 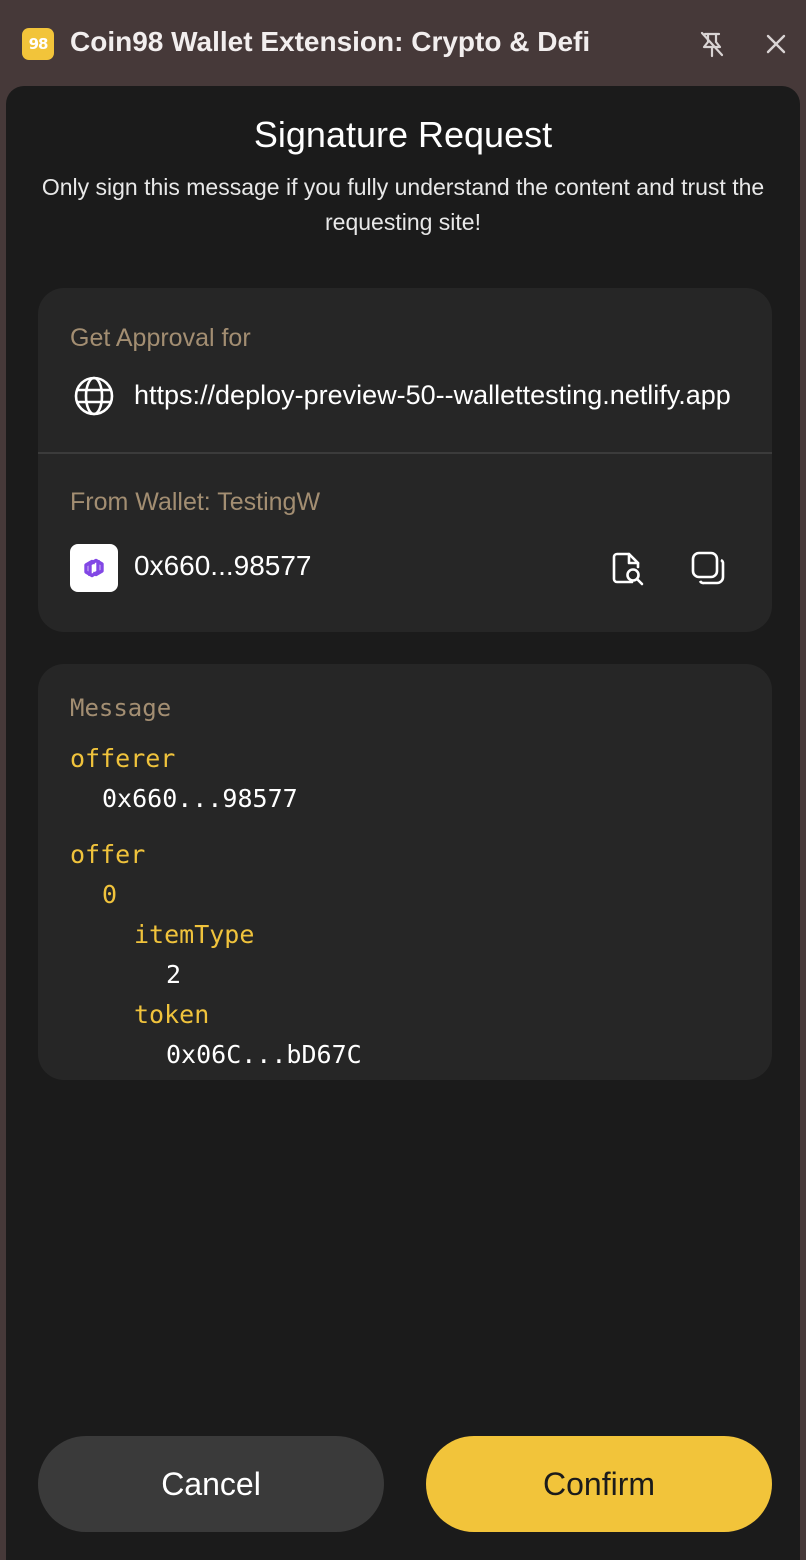 What do you see at coordinates (264, 1054) in the screenshot?
I see `message-value-token: 0x06C...bD67C` at bounding box center [264, 1054].